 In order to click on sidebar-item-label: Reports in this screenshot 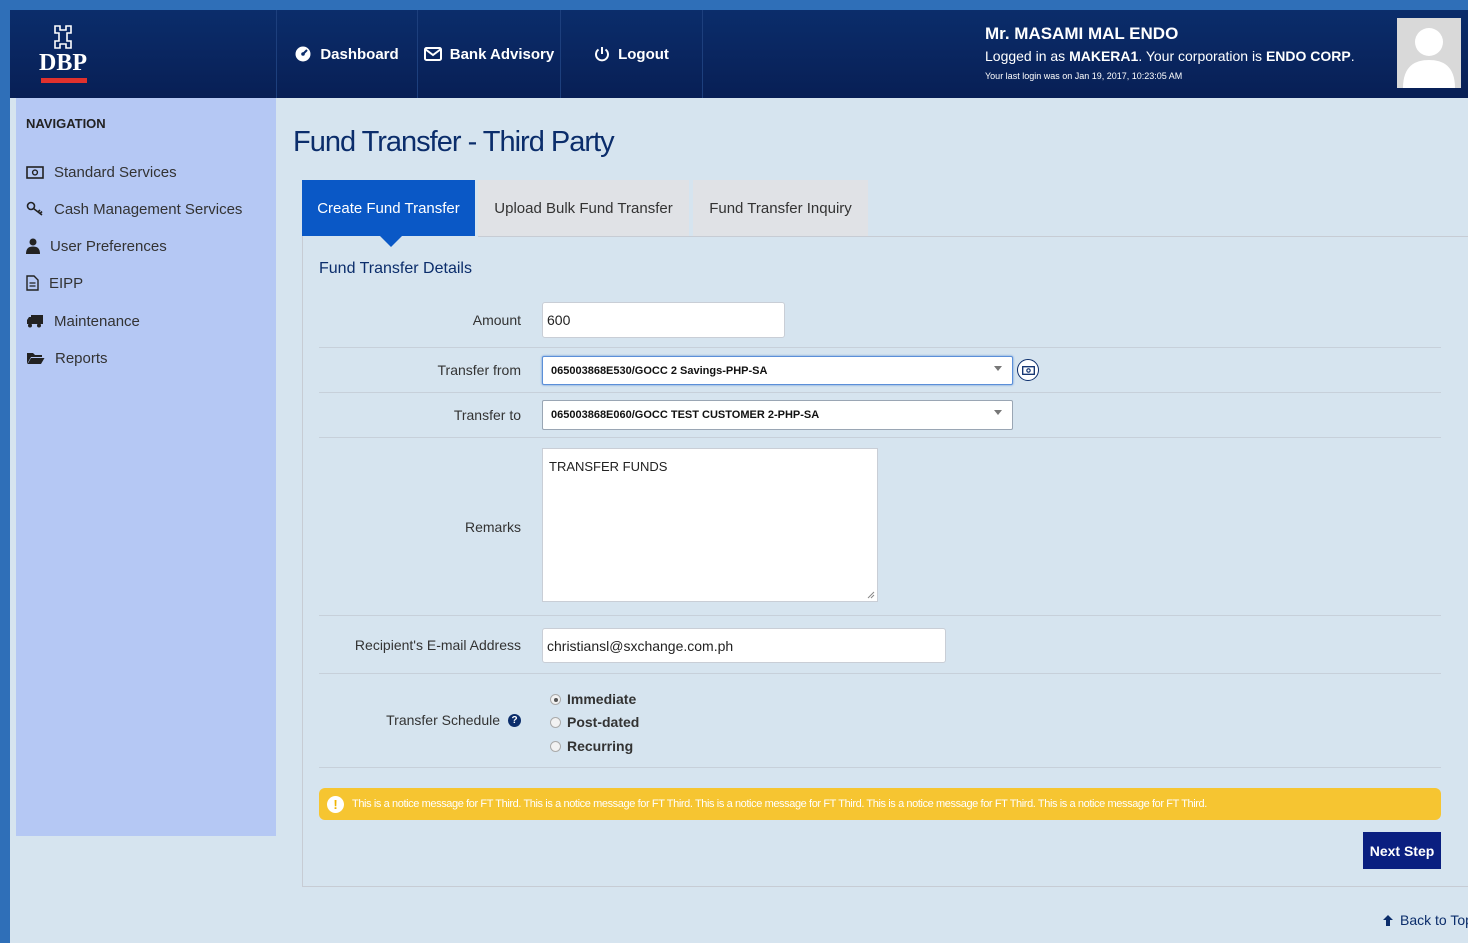, I will do `click(81, 358)`.